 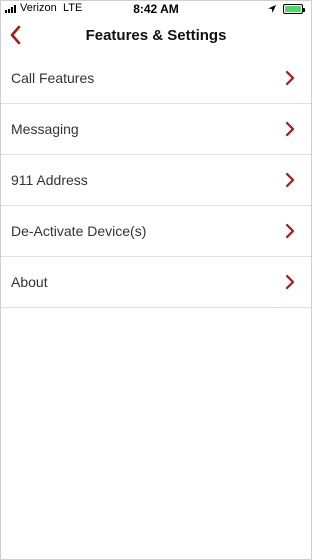 I want to click on menu-item-messaging: Messaging, so click(x=156, y=129).